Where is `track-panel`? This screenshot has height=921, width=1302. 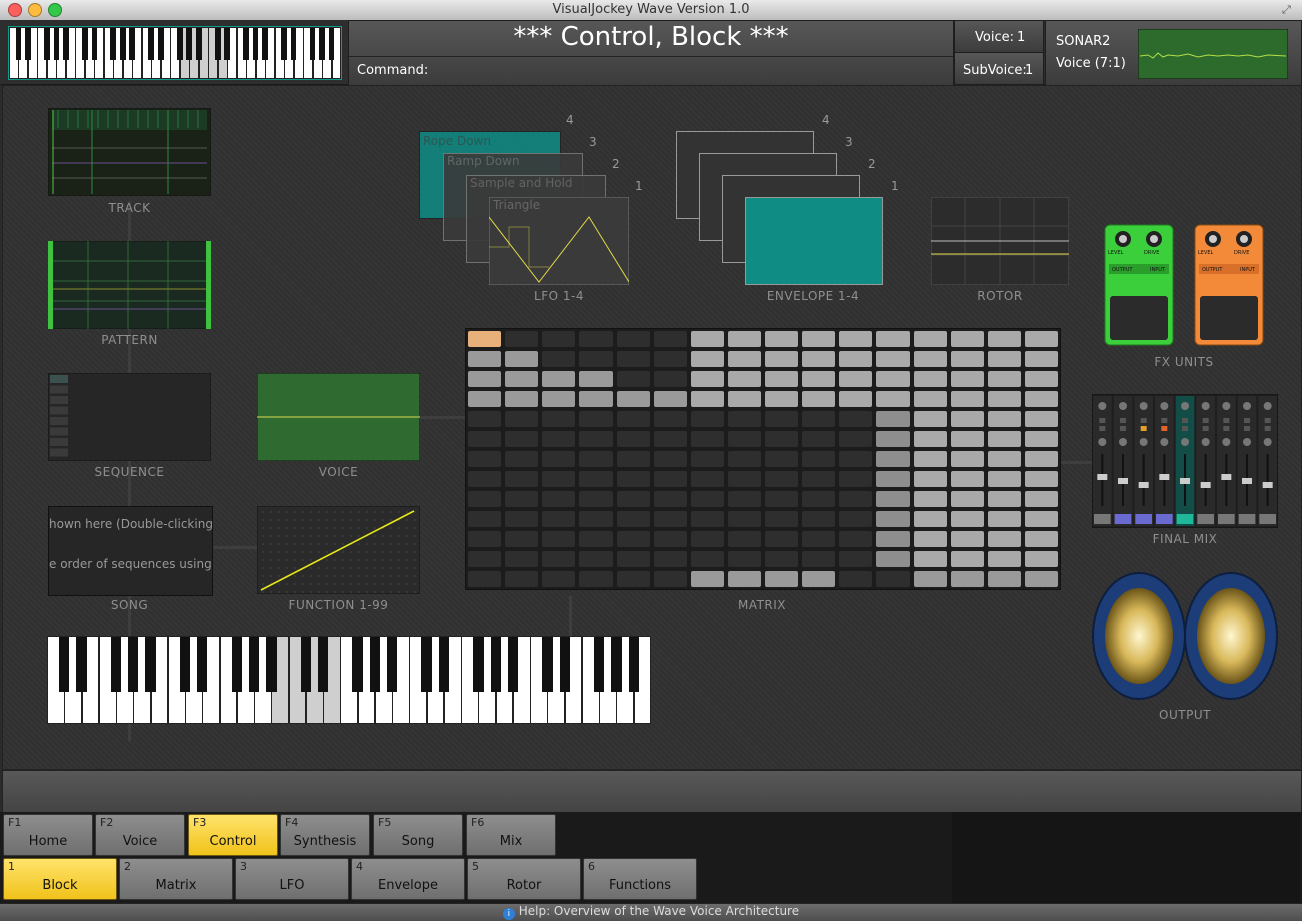 track-panel is located at coordinates (129, 152).